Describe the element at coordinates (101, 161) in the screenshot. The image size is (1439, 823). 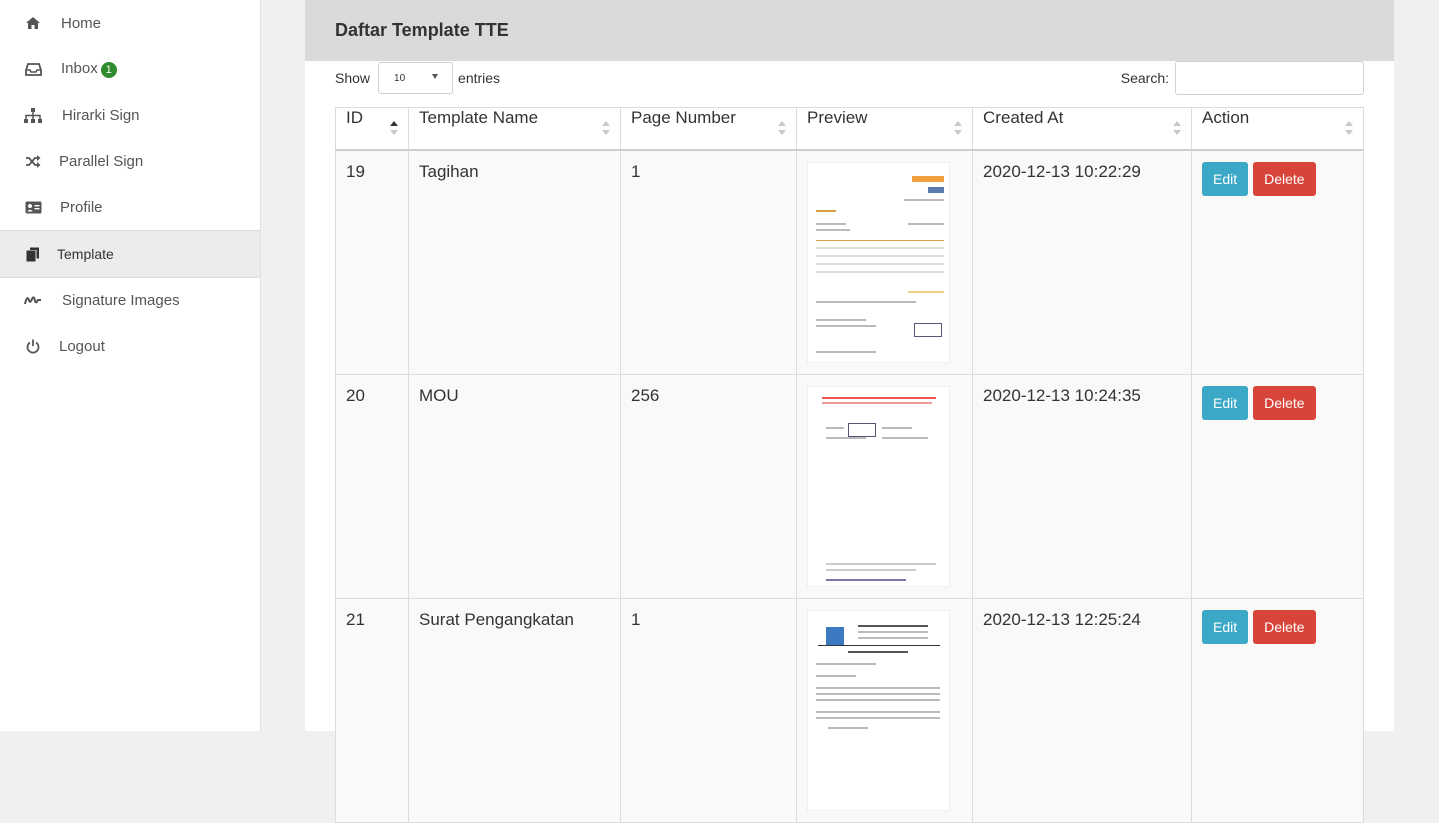
I see `sidebar-item-label: Parallel Sign` at that location.